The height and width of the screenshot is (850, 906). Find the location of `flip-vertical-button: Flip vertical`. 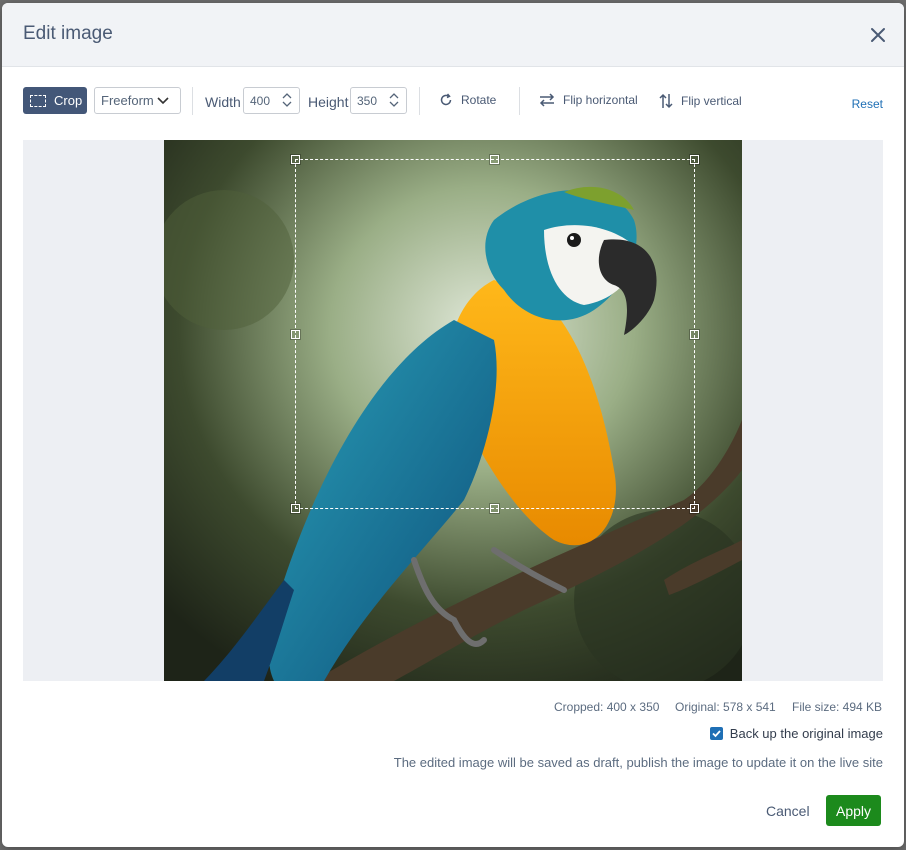

flip-vertical-button: Flip vertical is located at coordinates (700, 101).